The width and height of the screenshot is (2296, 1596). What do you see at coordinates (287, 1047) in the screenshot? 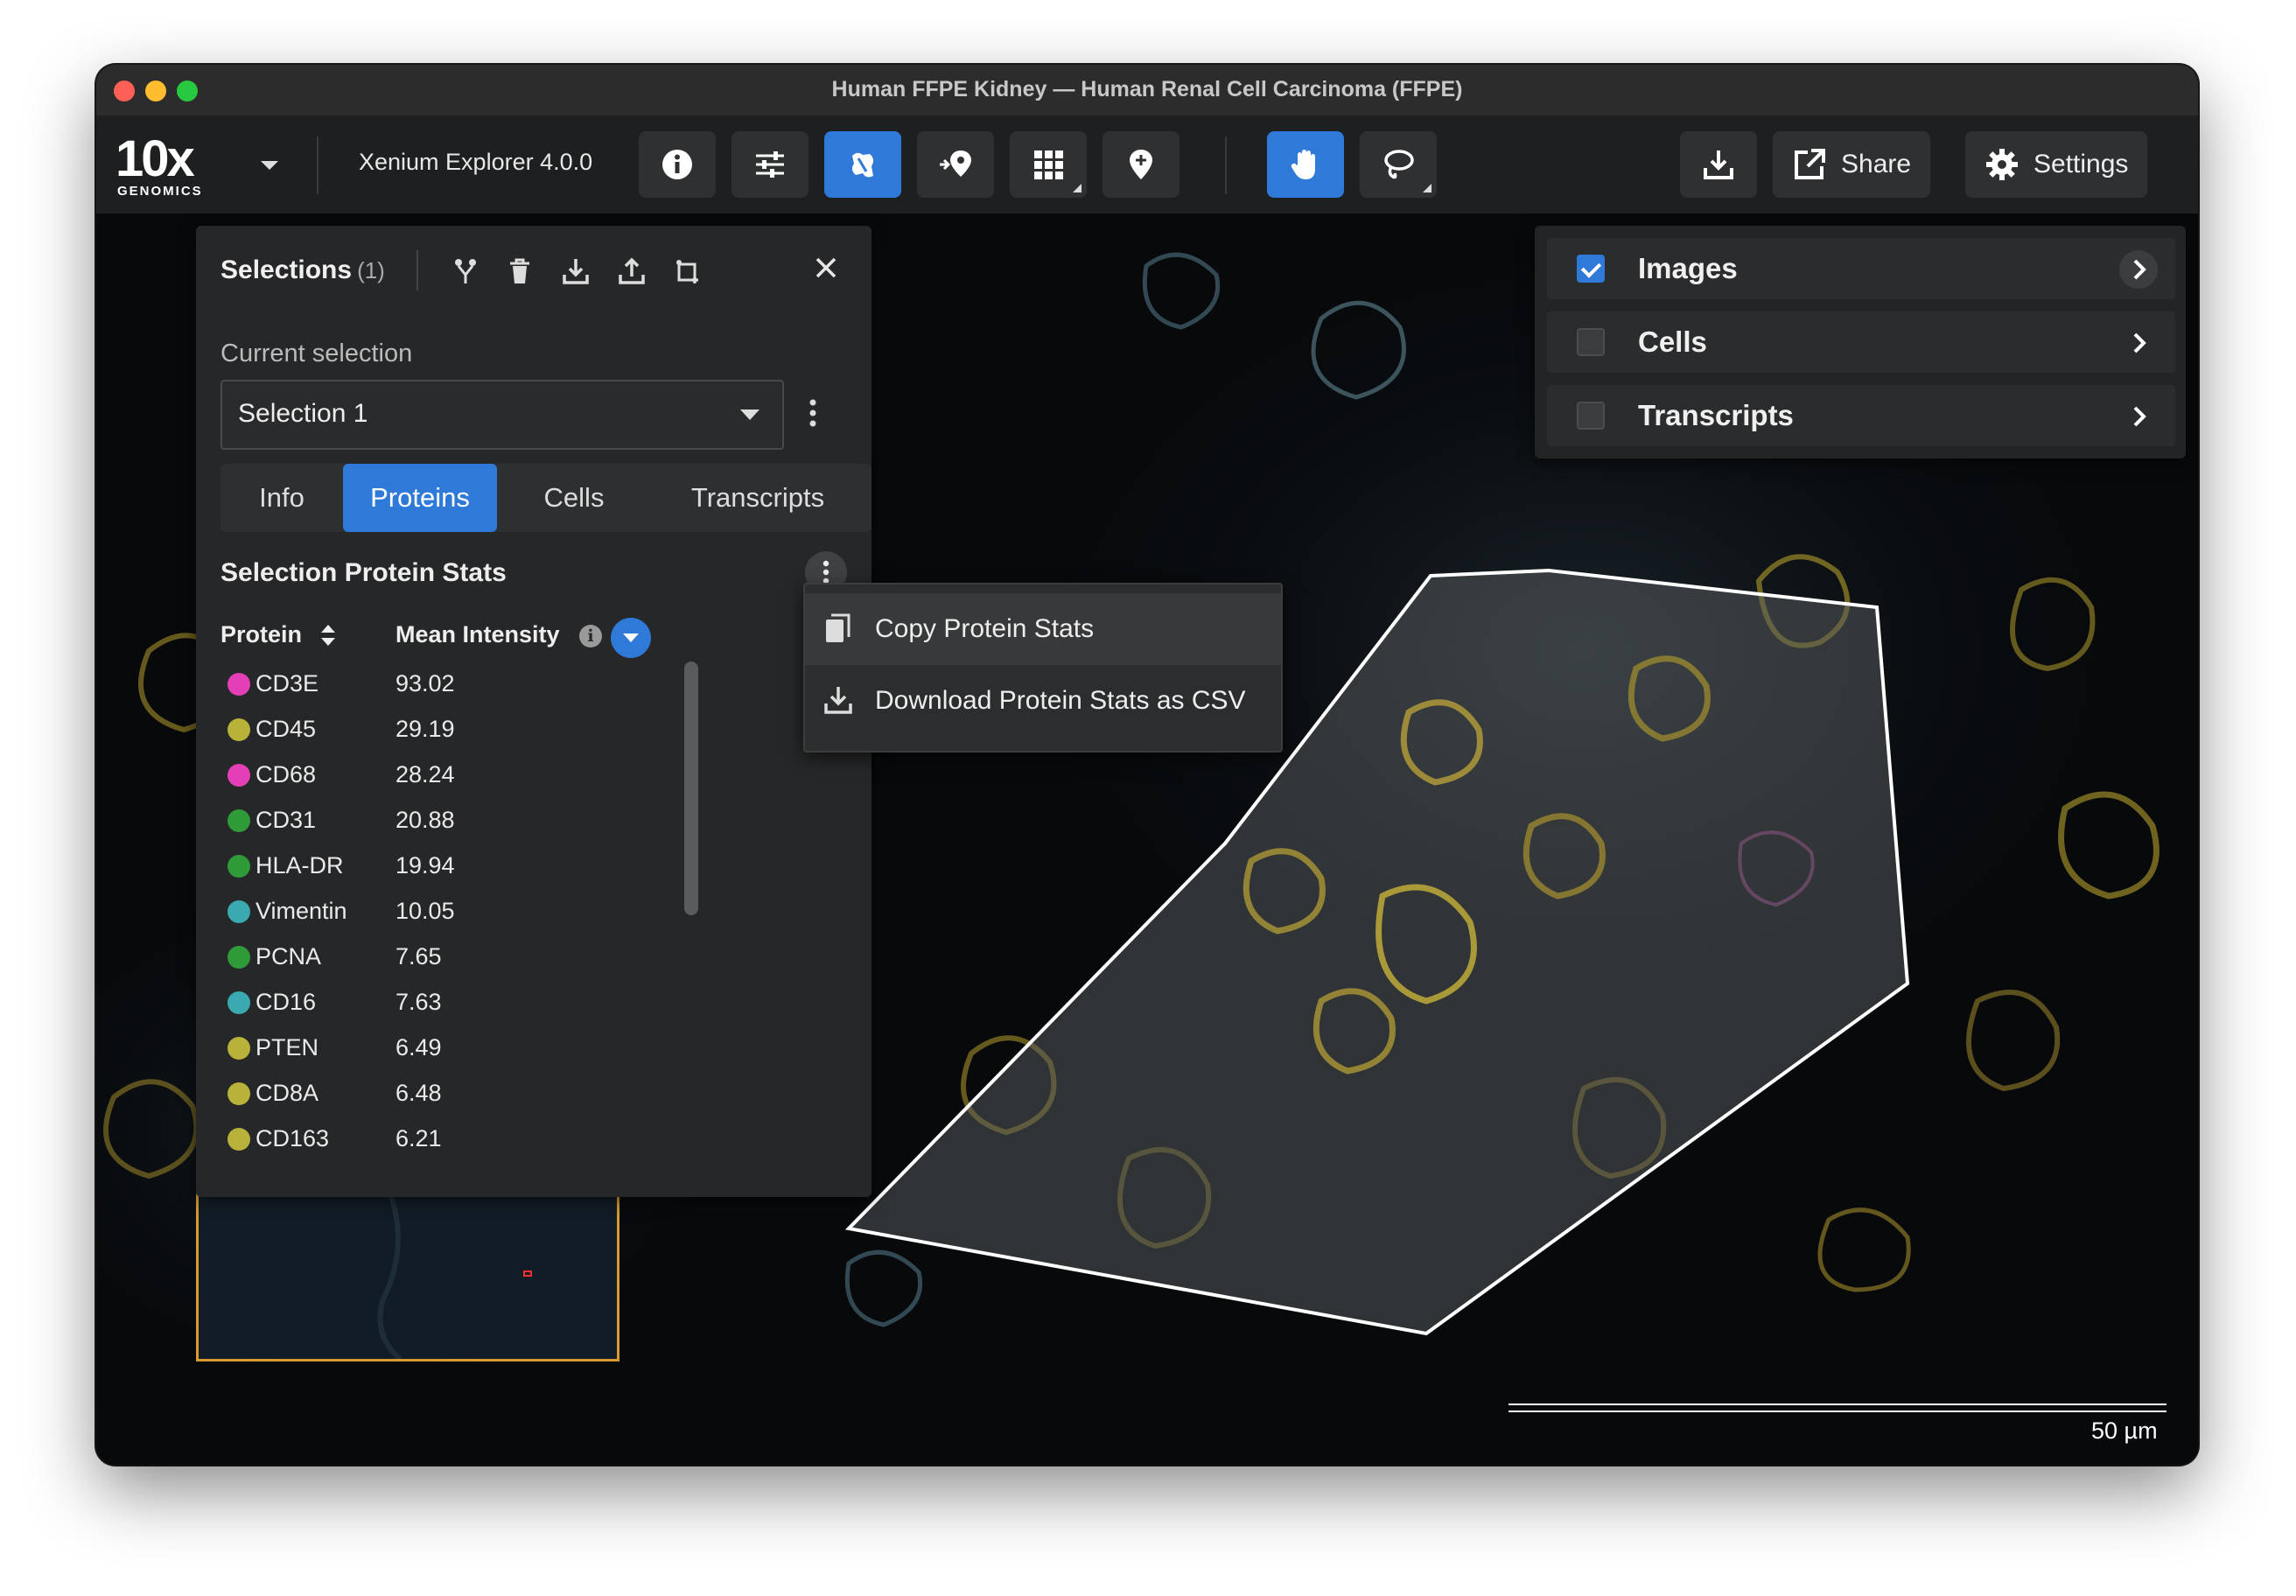
I see `protein-name: PTEN` at bounding box center [287, 1047].